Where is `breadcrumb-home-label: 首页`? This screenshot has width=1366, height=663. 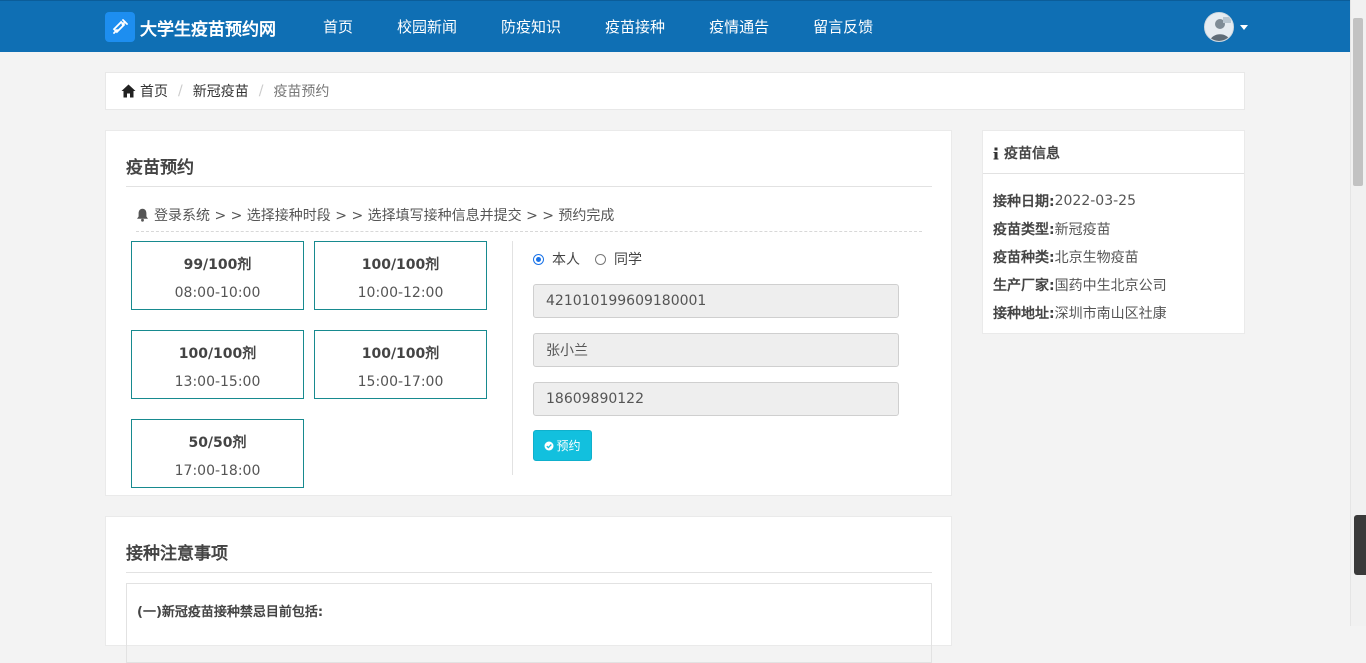 breadcrumb-home-label: 首页 is located at coordinates (154, 92).